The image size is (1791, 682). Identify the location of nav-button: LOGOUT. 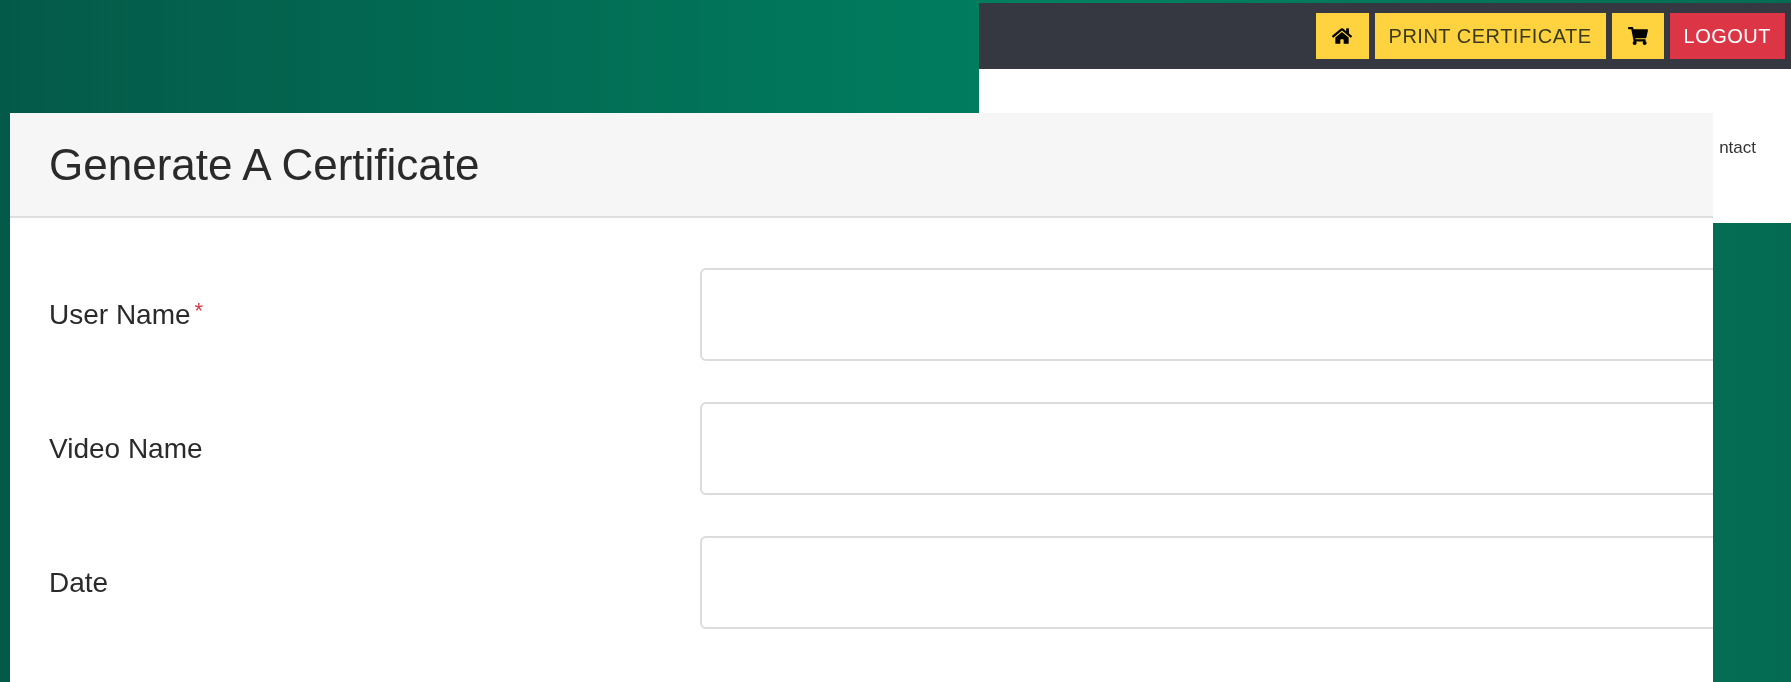
(1727, 36).